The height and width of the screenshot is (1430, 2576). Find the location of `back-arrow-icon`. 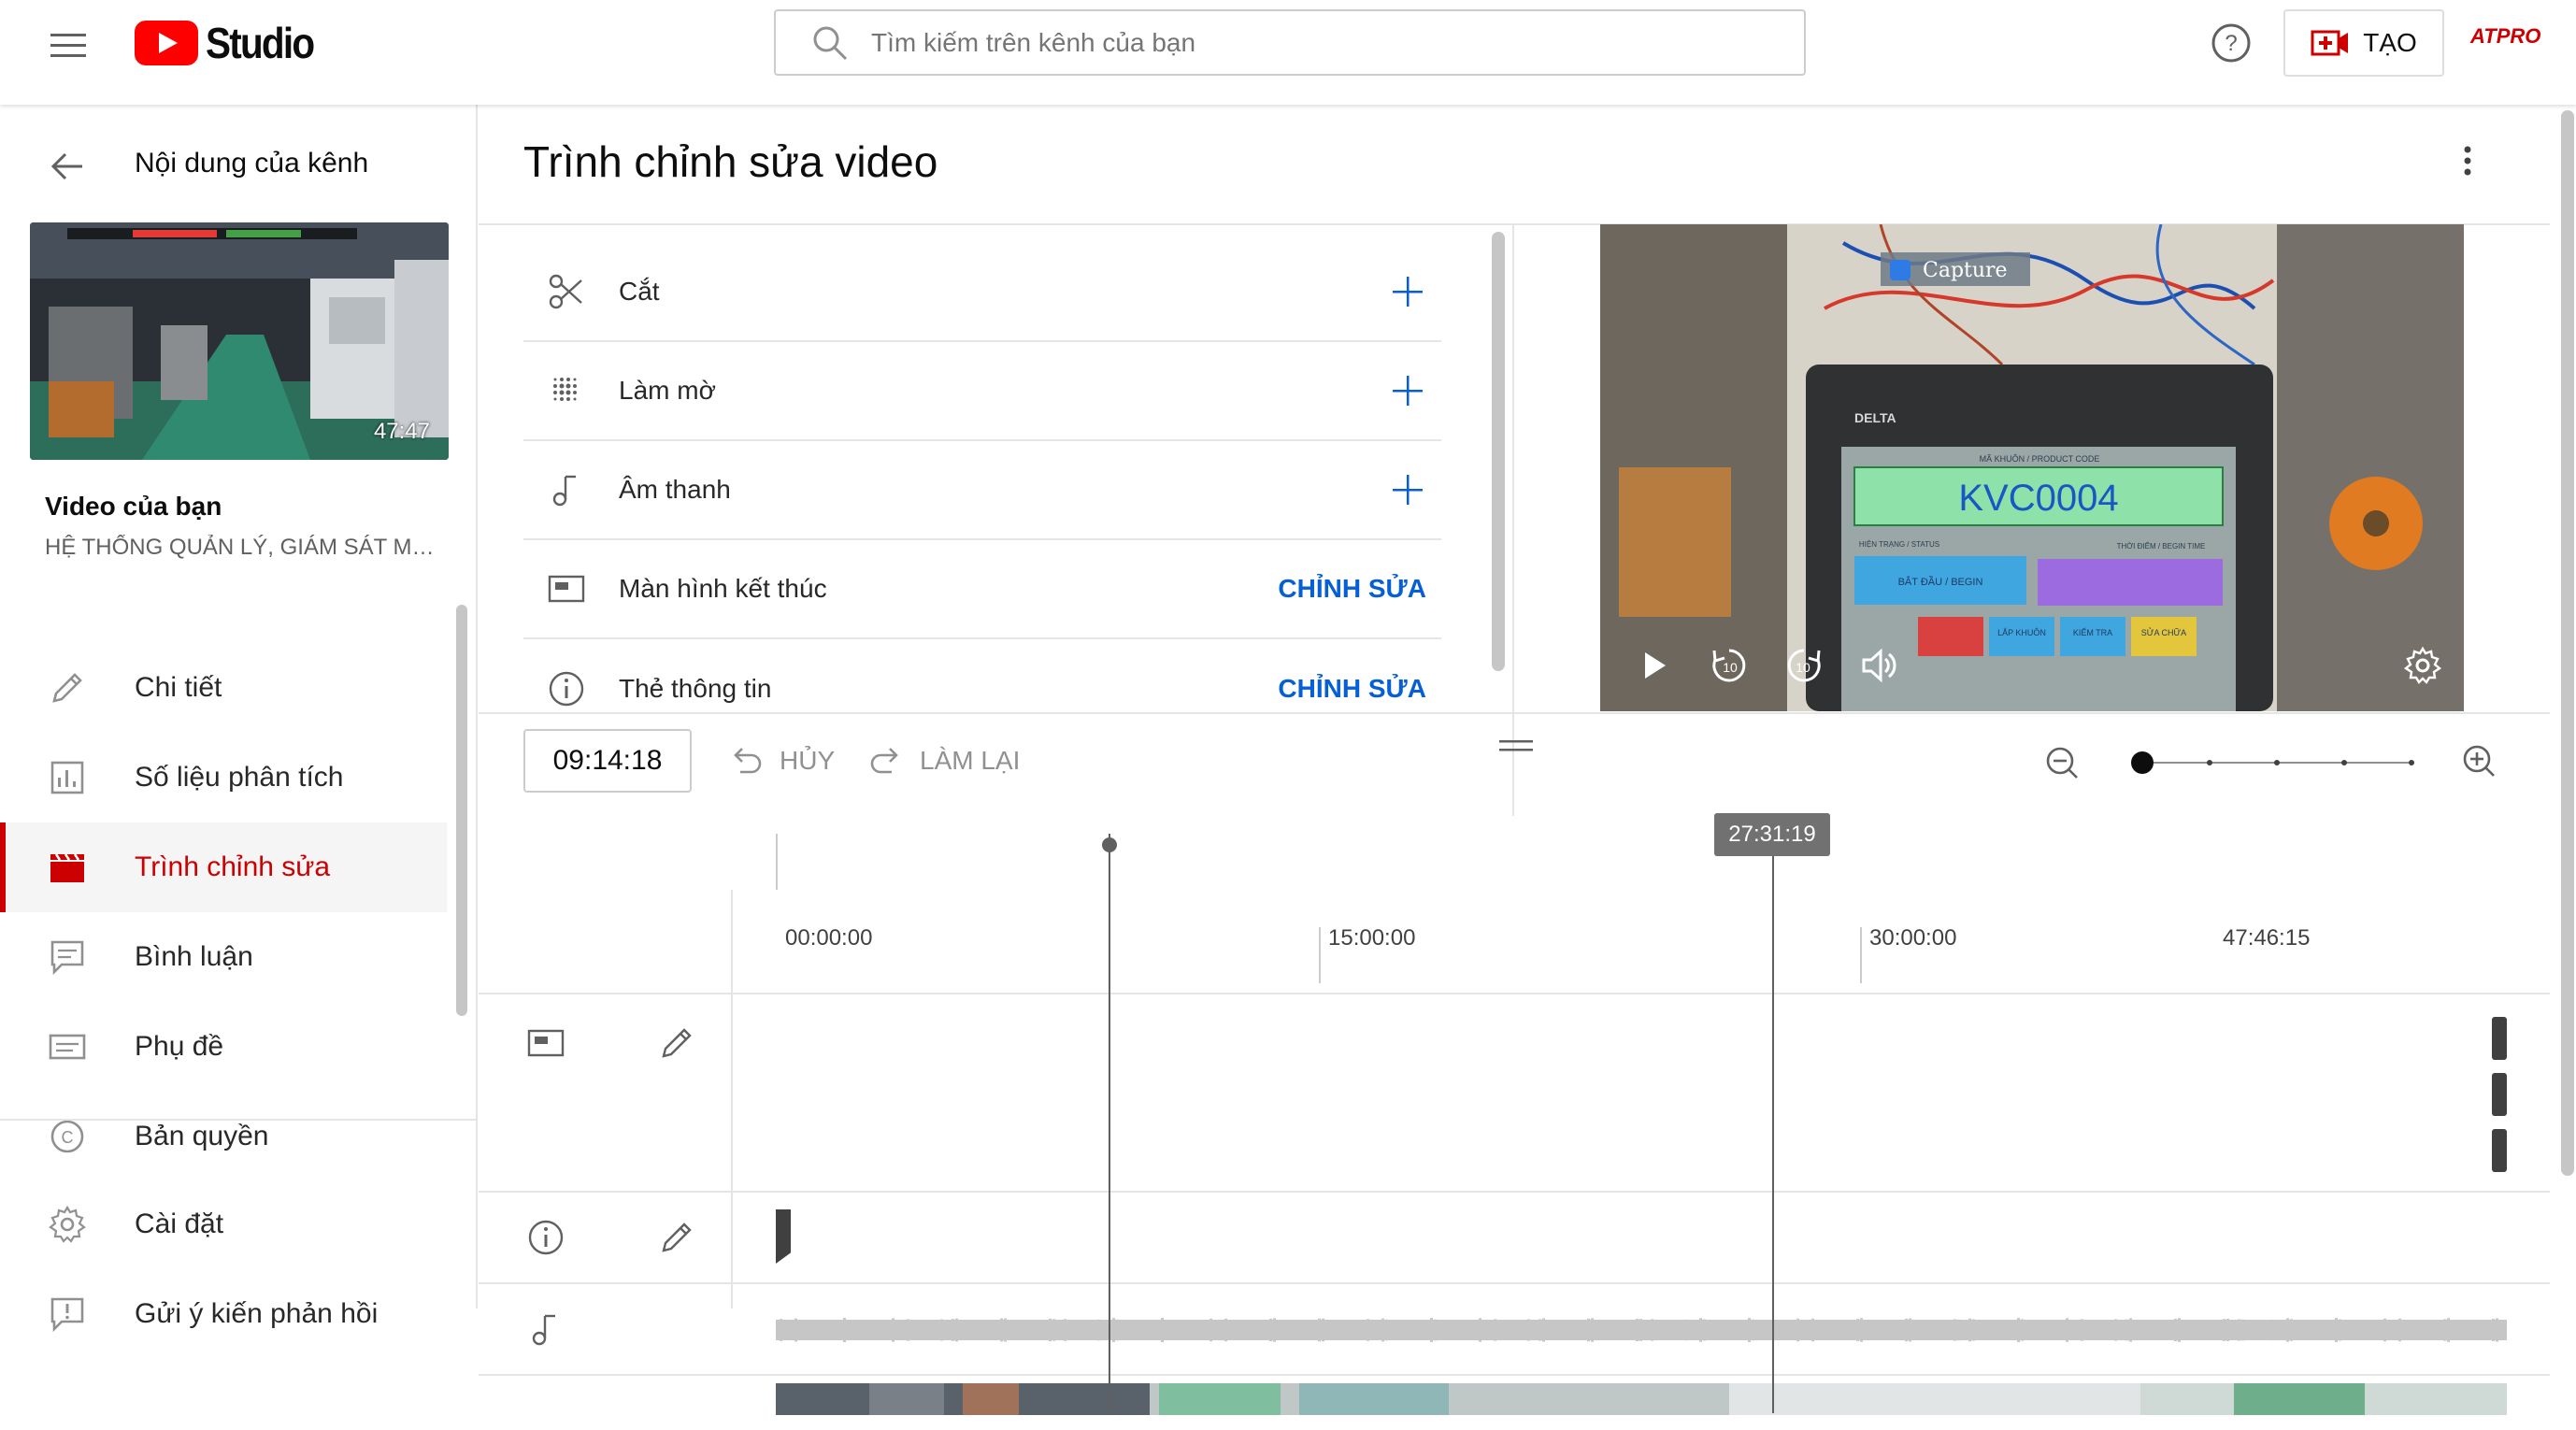

back-arrow-icon is located at coordinates (67, 167).